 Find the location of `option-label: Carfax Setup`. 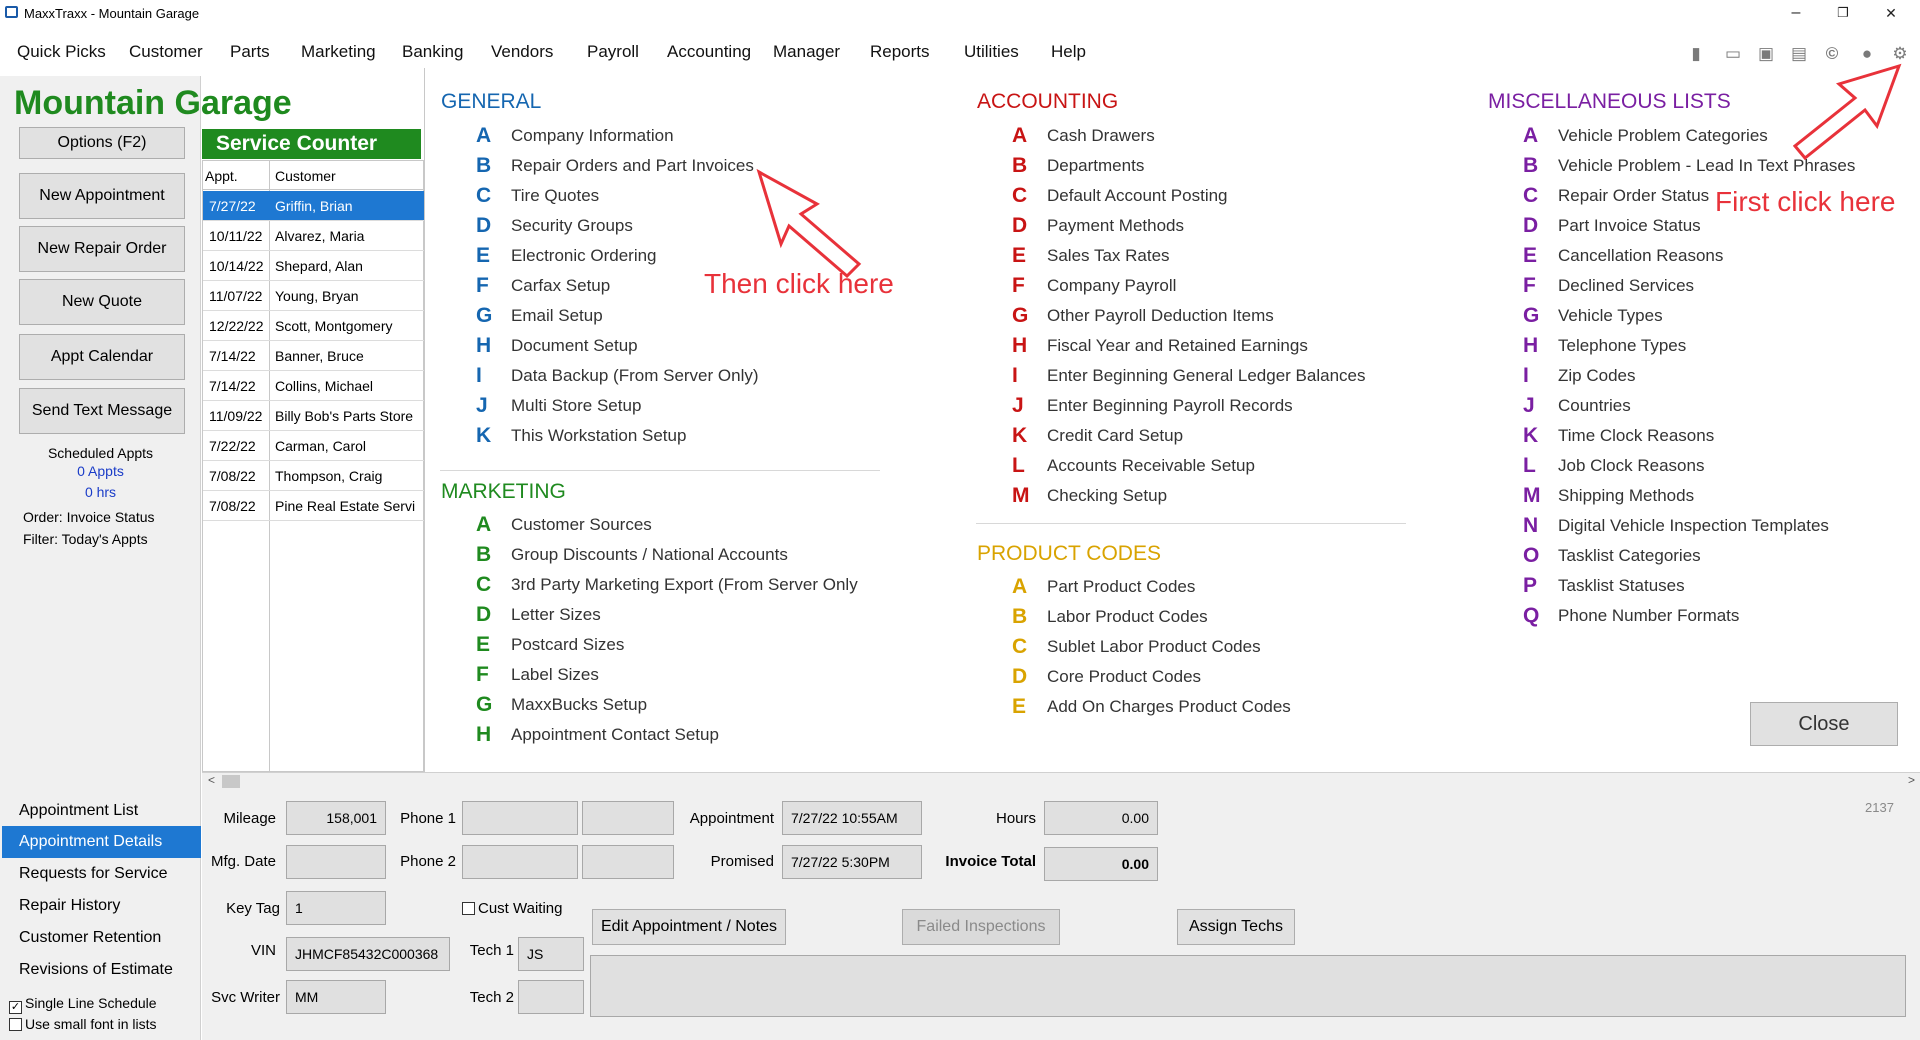

option-label: Carfax Setup is located at coordinates (561, 285).